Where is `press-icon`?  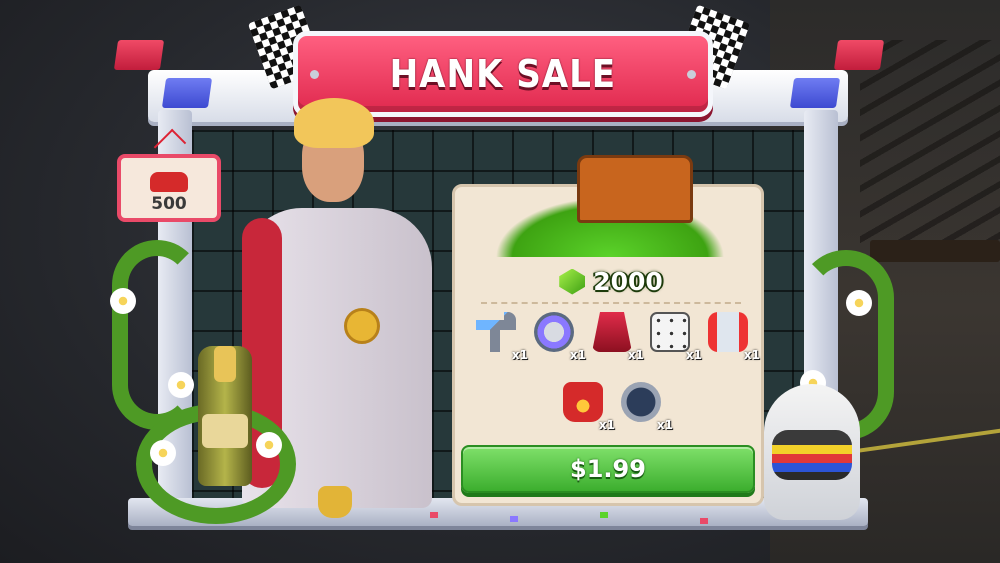 press-icon is located at coordinates (612, 332).